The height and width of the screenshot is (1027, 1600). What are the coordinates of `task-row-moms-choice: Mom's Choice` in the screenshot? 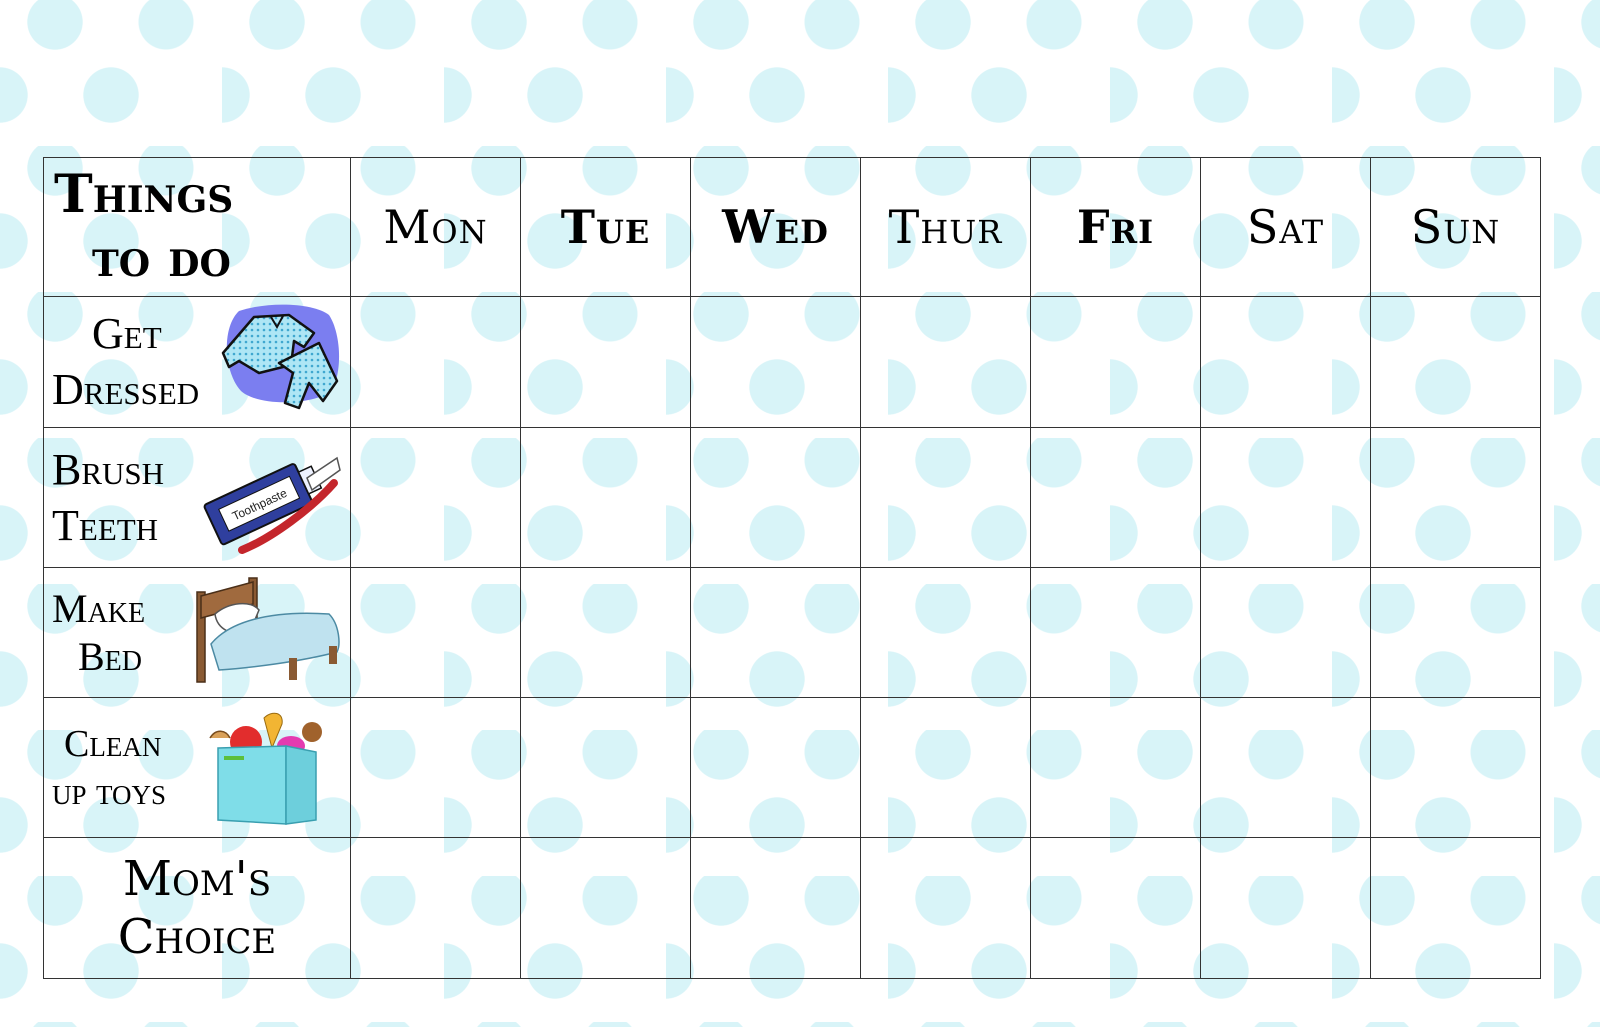 It's located at (792, 908).